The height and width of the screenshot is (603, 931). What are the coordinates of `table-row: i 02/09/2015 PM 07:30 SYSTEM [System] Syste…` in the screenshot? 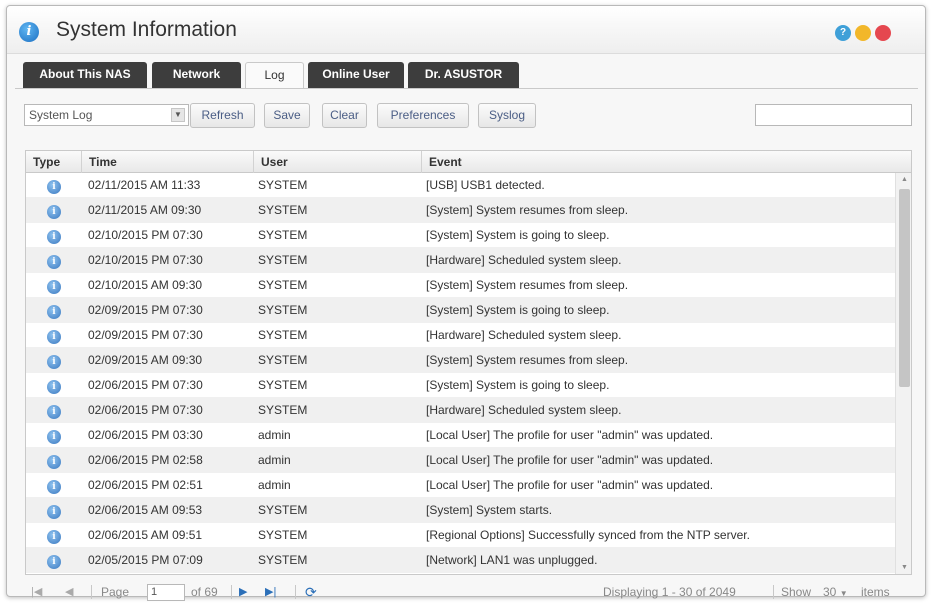 It's located at (460, 310).